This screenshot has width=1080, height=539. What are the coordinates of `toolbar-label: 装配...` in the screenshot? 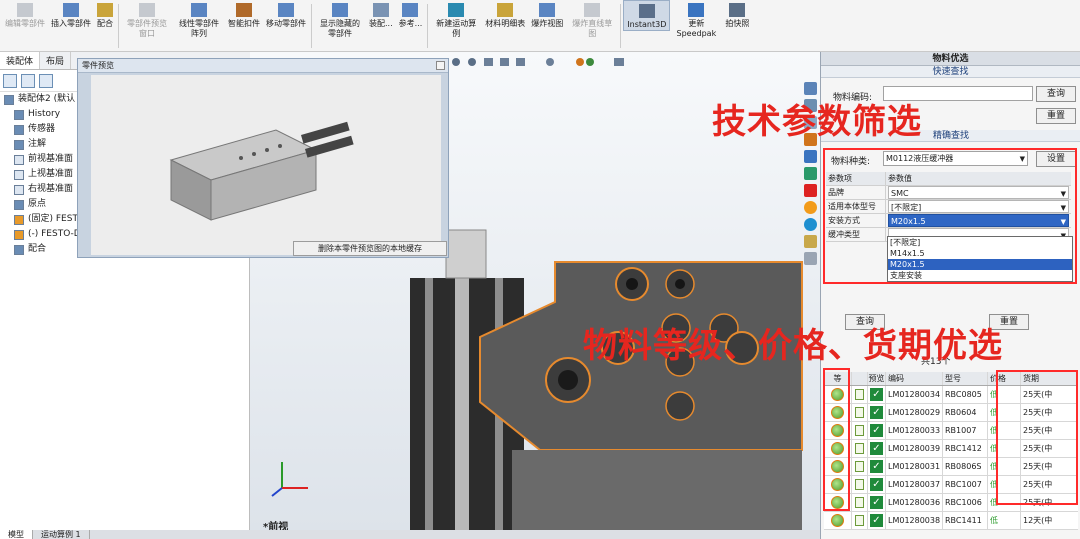 It's located at (381, 23).